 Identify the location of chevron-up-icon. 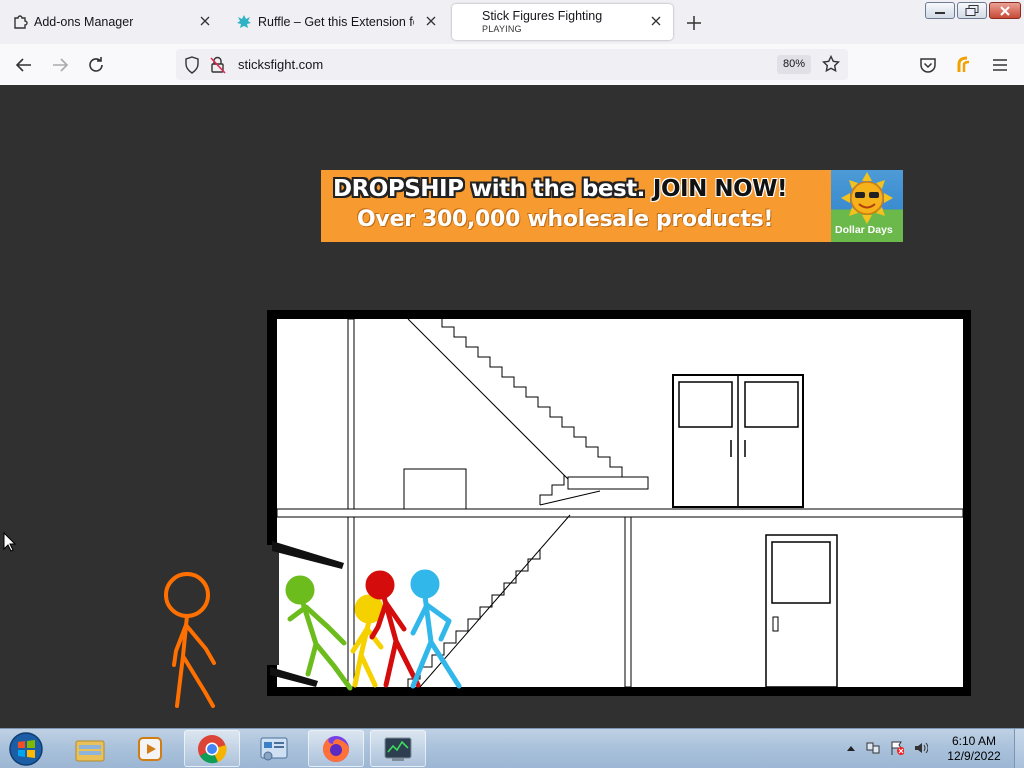
(851, 748).